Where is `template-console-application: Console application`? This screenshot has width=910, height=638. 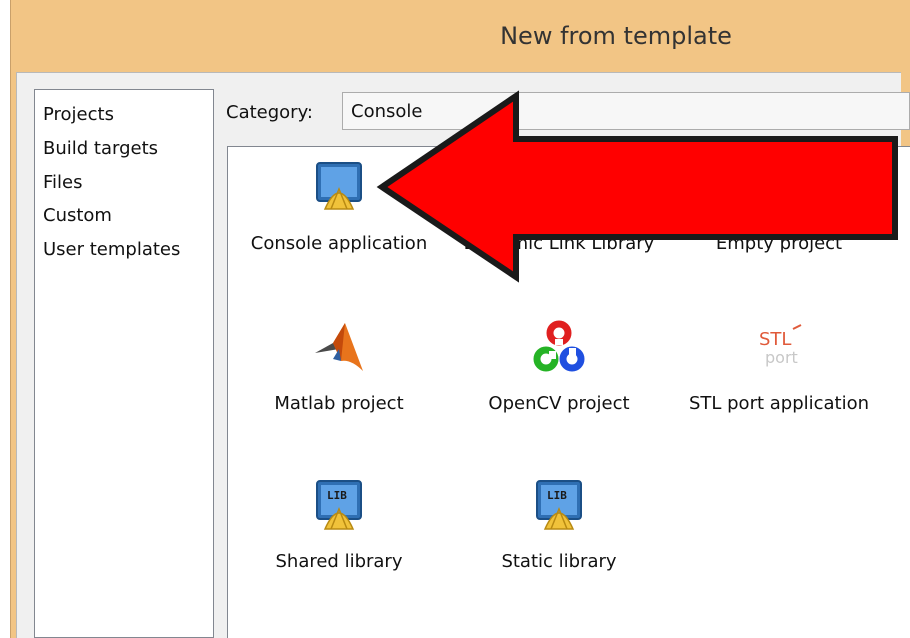 template-console-application: Console application is located at coordinates (339, 206).